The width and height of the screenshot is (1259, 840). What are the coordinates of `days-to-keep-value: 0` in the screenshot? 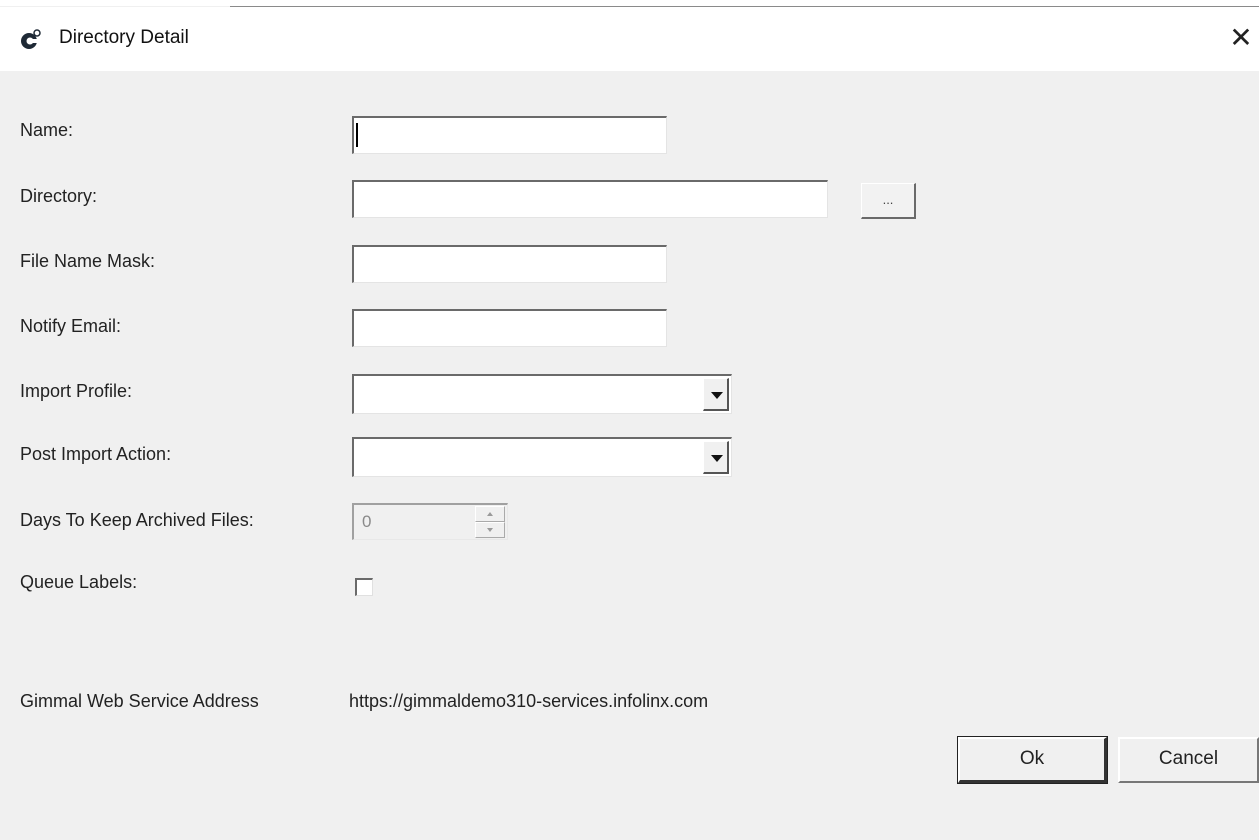 It's located at (367, 521).